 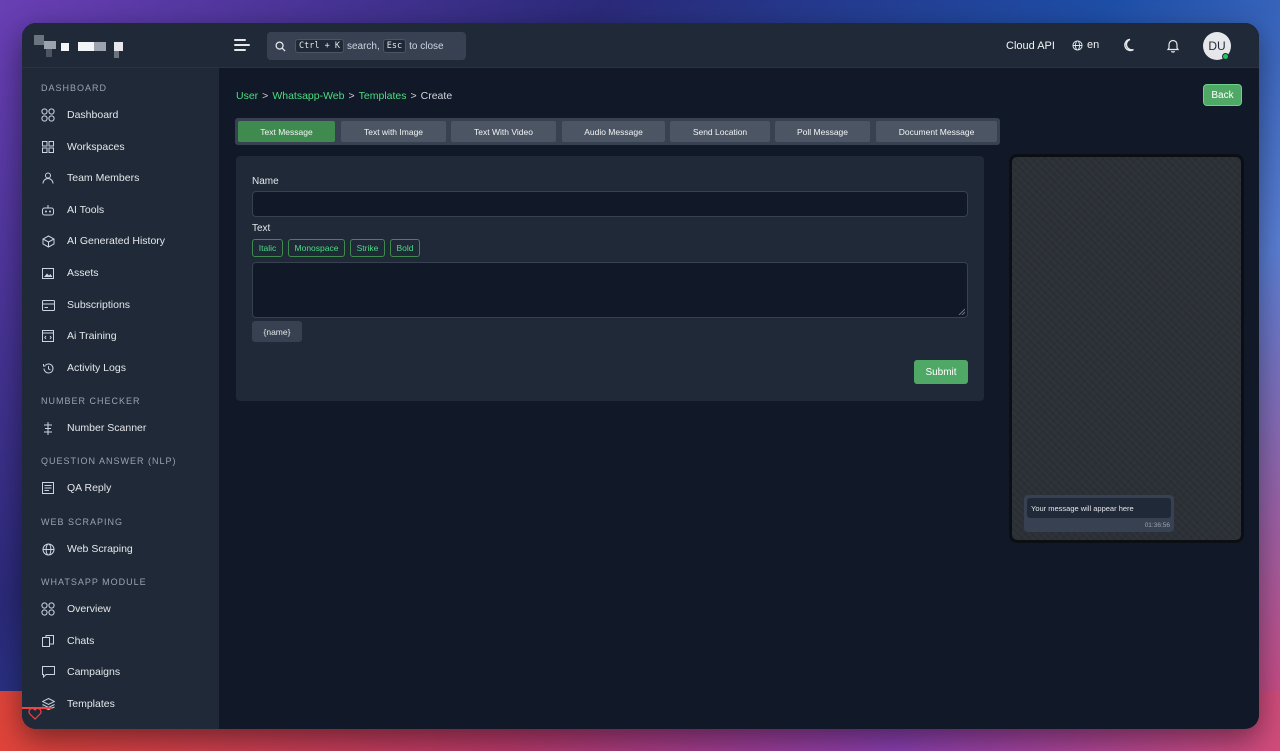 I want to click on sidebar-item-label: QA Reply, so click(x=89, y=488).